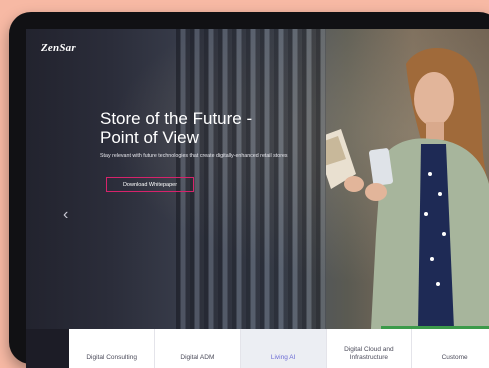  Describe the element at coordinates (65, 215) in the screenshot. I see `chevron-left-icon: ‹` at that location.